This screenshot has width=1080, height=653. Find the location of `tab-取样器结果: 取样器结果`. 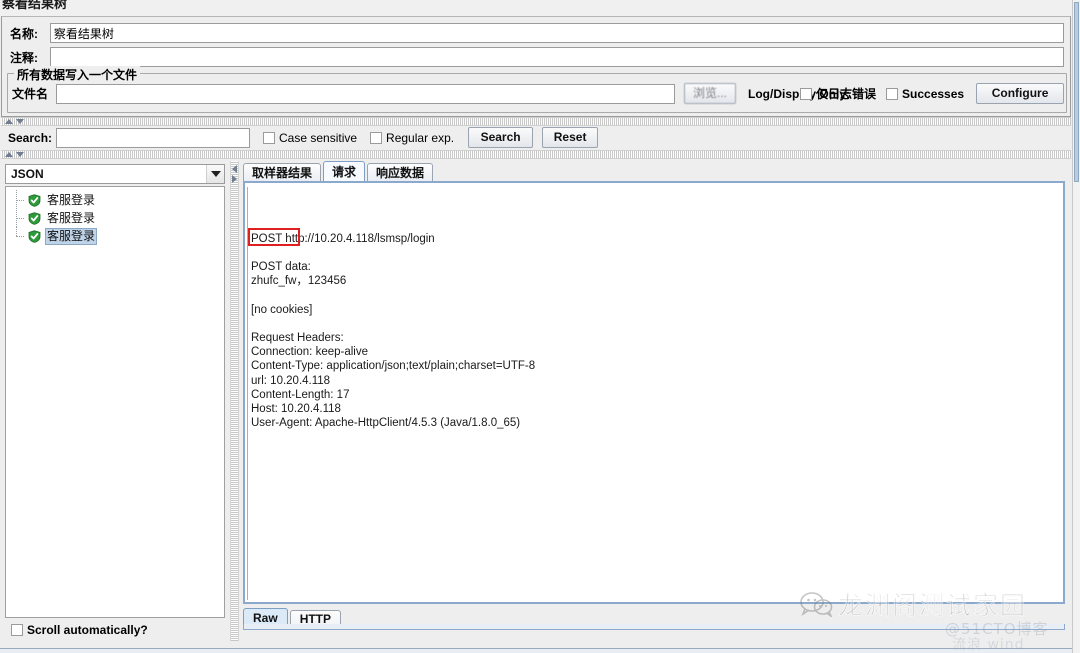

tab-取样器结果: 取样器结果 is located at coordinates (282, 172).